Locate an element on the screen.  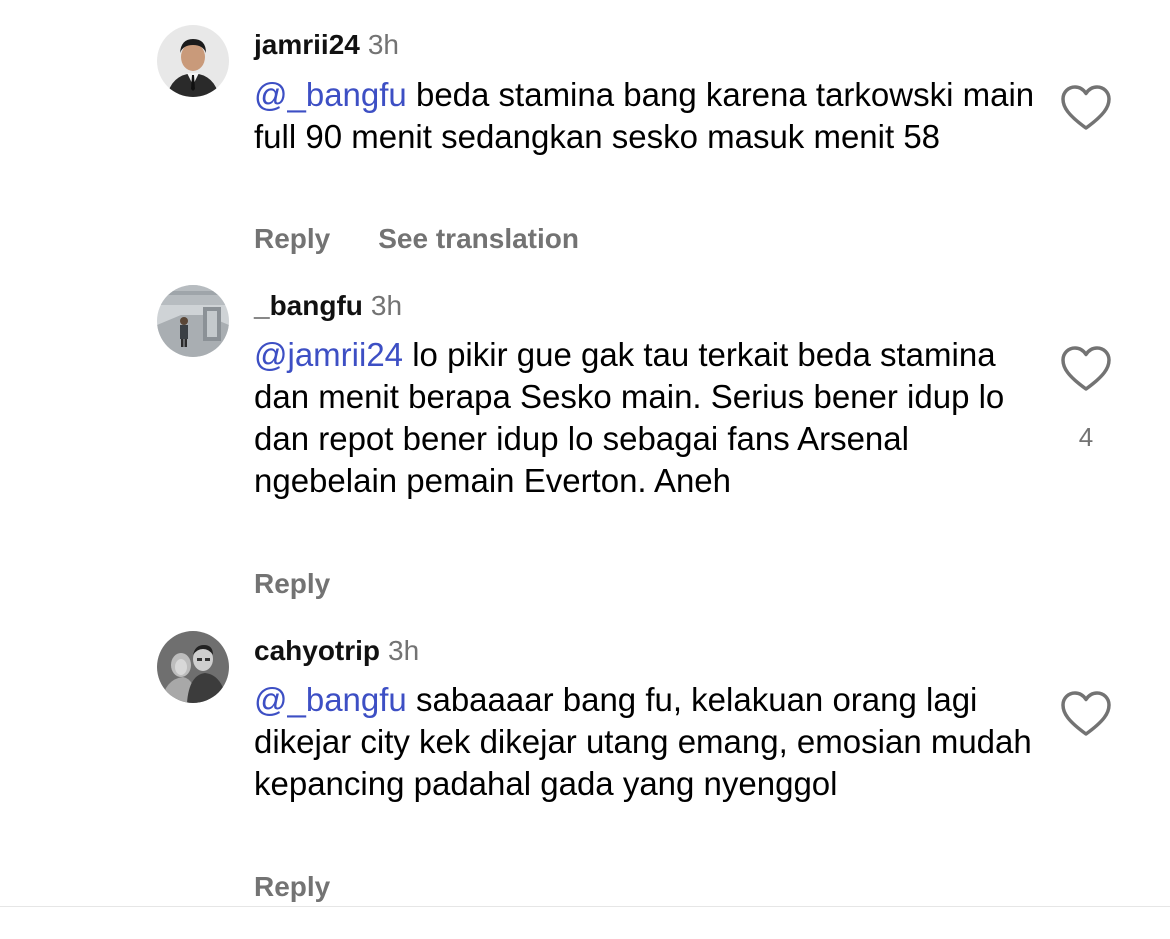
comment-meta: cahyotrip 3h is located at coordinates (336, 651).